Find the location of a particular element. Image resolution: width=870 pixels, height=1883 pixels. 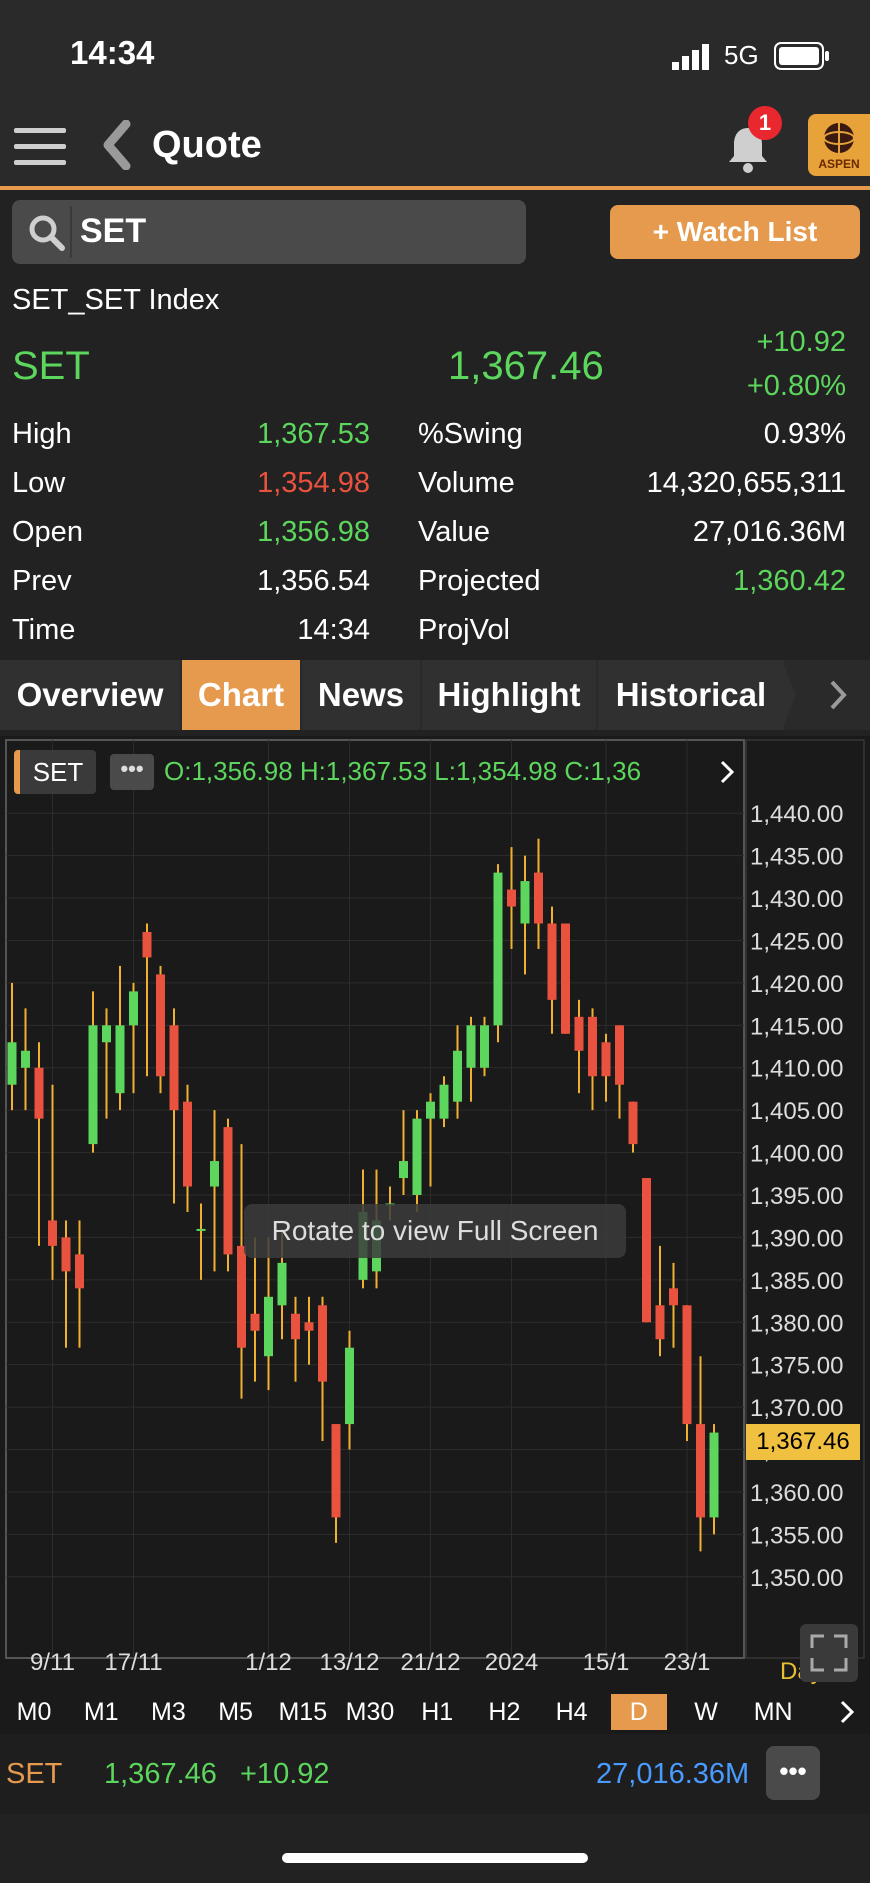

add-watchlist-button: + Watch List is located at coordinates (735, 232).